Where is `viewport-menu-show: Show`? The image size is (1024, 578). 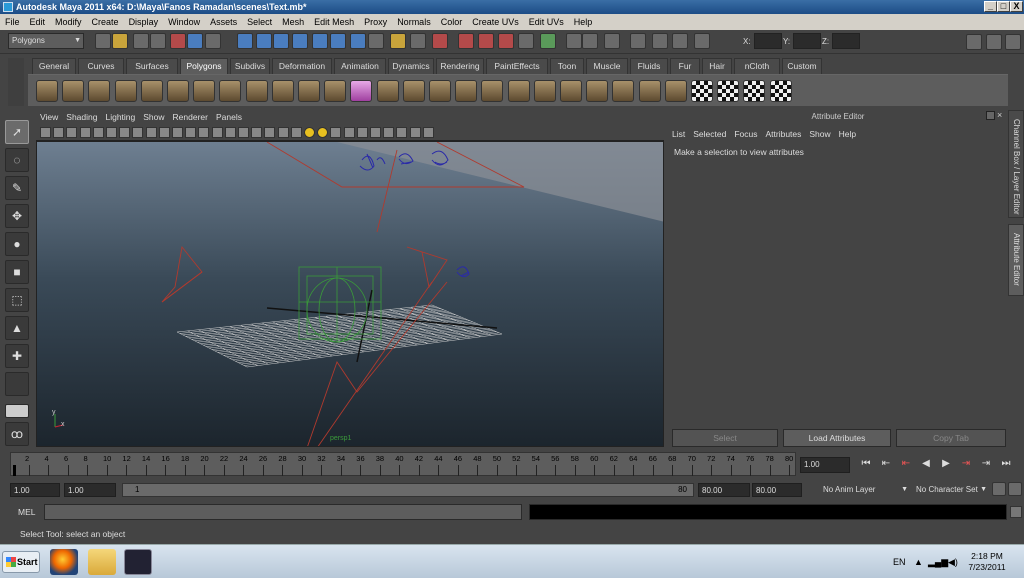
viewport-menu-show: Show is located at coordinates (153, 117).